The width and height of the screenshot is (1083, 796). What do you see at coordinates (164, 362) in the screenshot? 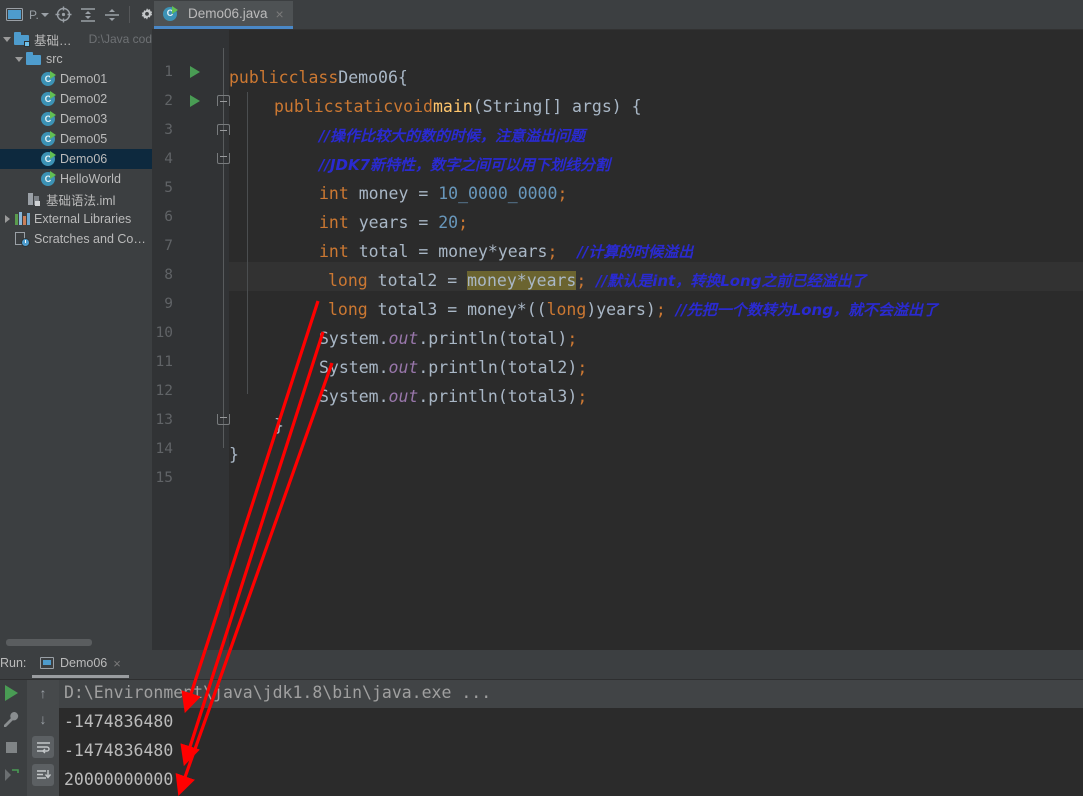
I see `line-number: 11` at bounding box center [164, 362].